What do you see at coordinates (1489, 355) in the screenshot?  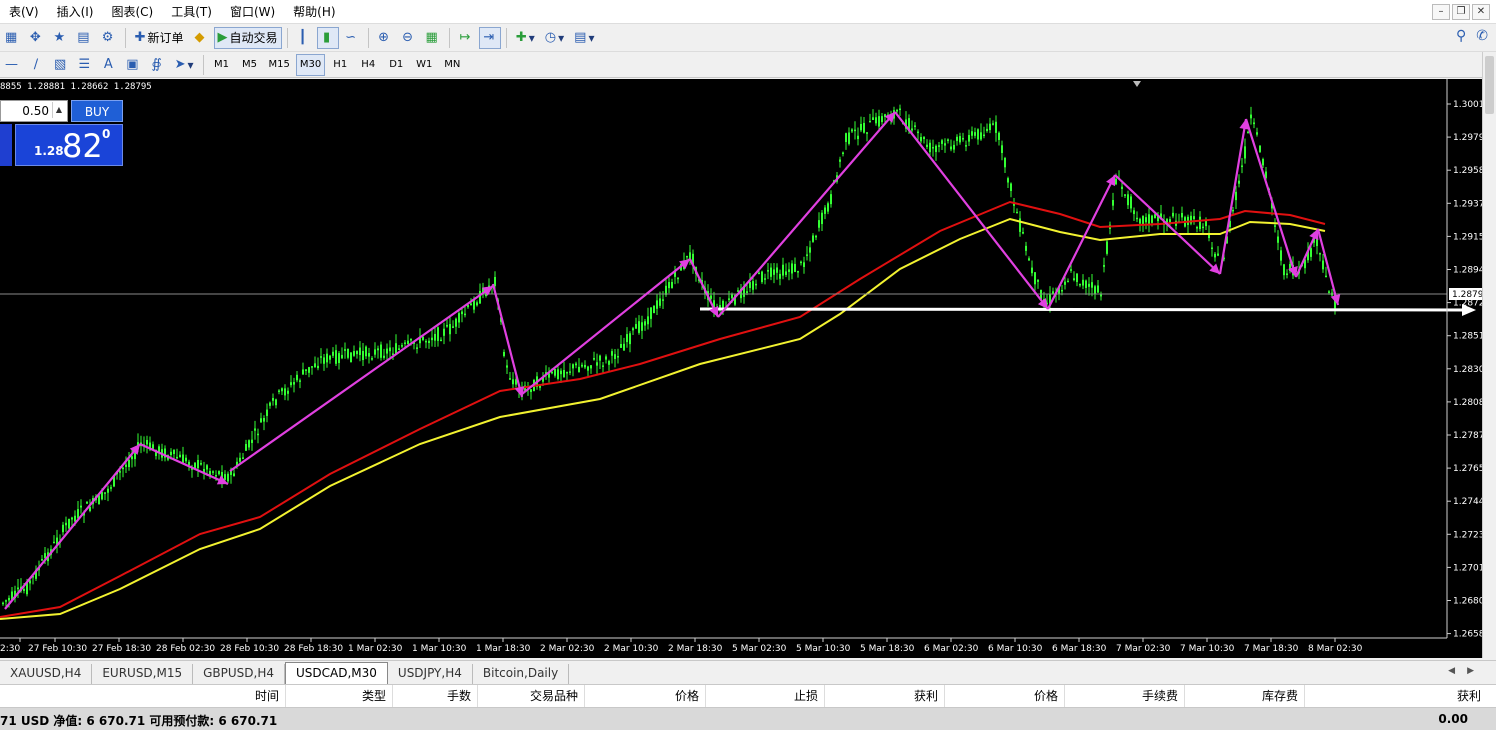 I see `vertical-scrollbar` at bounding box center [1489, 355].